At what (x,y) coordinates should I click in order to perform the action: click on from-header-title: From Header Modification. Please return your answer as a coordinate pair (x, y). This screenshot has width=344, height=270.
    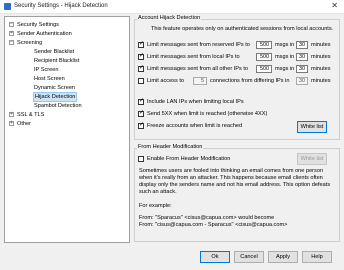
    Looking at the image, I should click on (170, 147).